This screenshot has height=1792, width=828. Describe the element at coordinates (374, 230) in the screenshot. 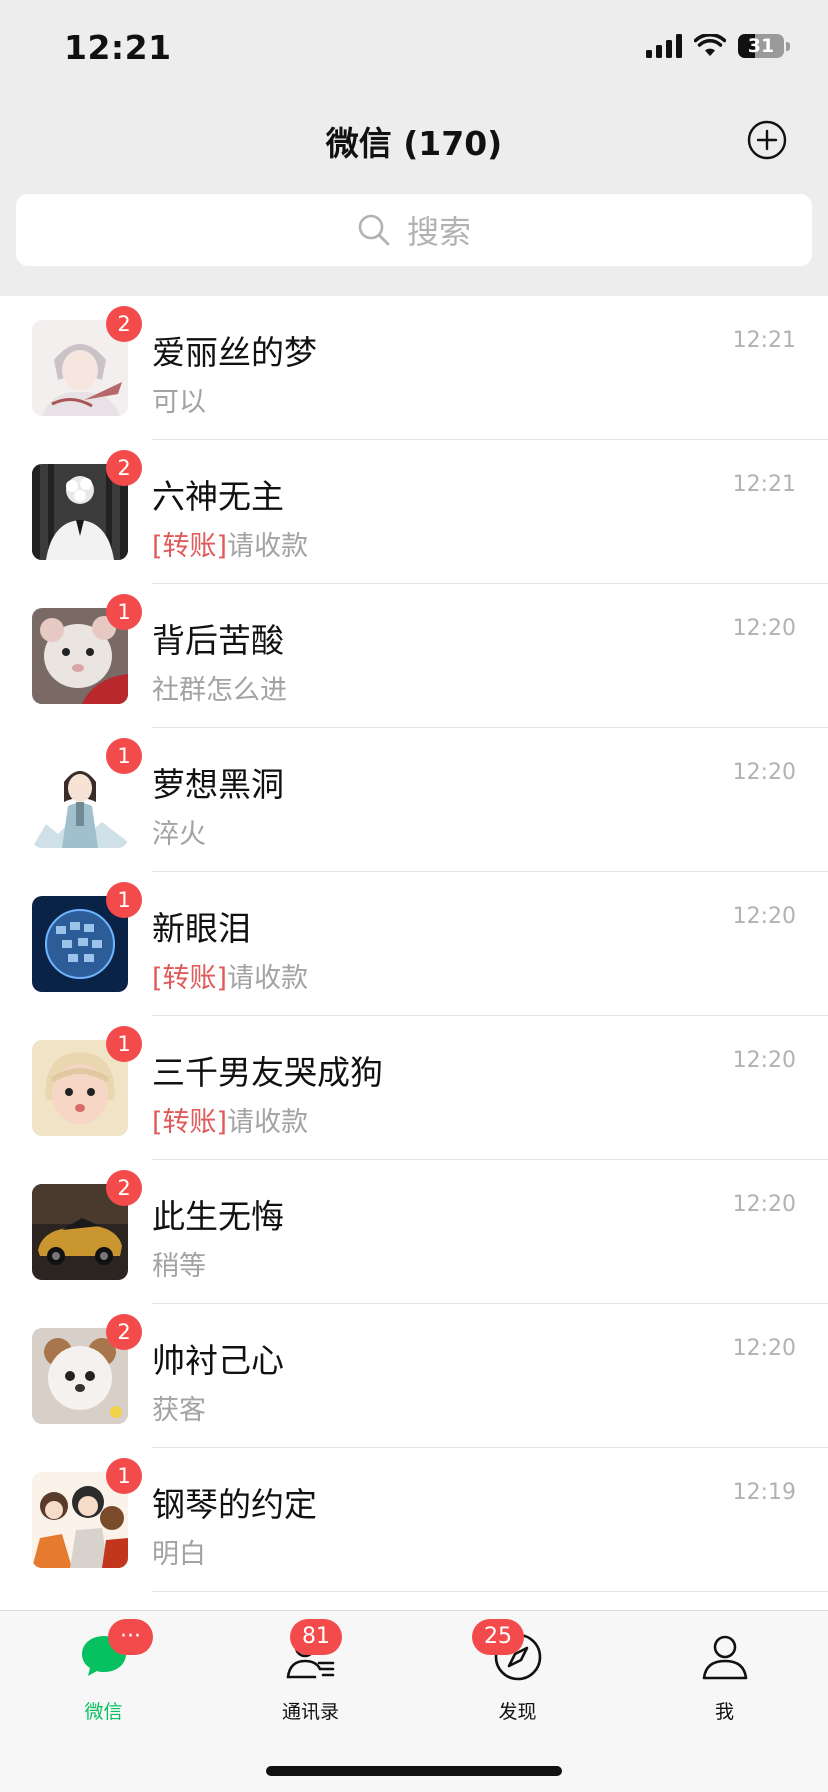

I see `search-icon` at that location.